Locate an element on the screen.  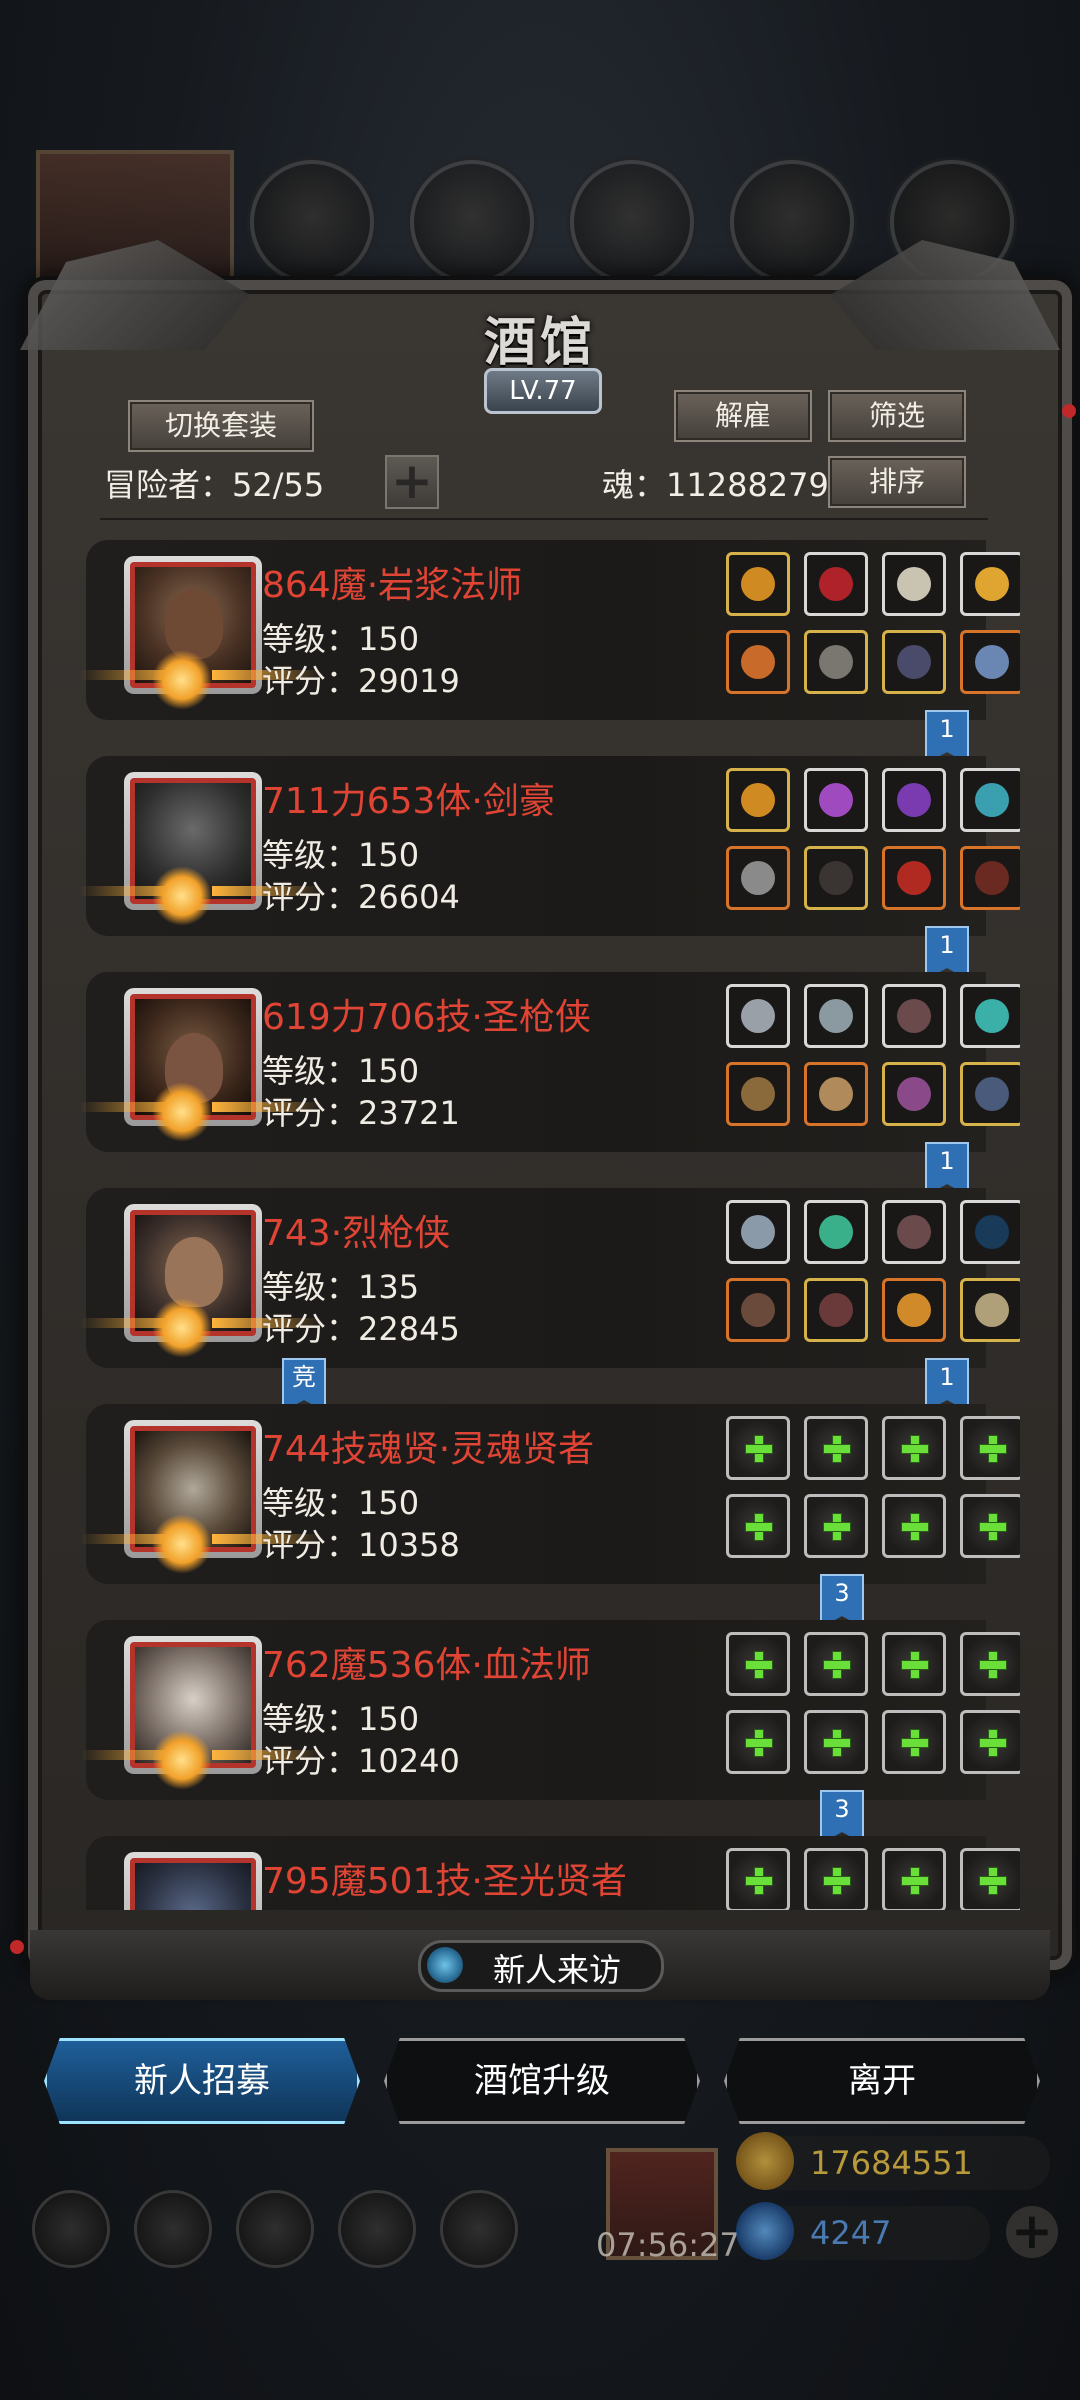
hero-avatar is located at coordinates (193, 1881).